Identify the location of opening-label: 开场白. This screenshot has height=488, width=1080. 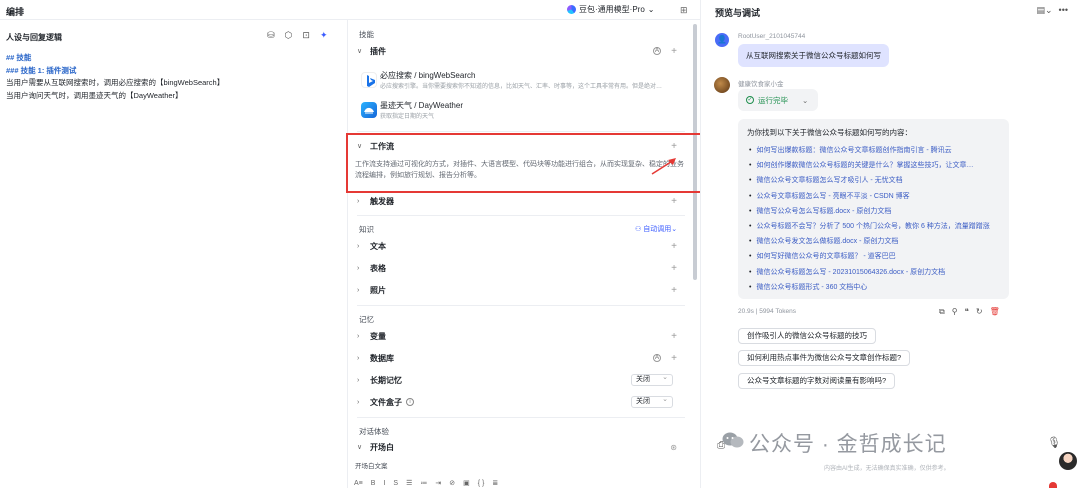
(382, 447).